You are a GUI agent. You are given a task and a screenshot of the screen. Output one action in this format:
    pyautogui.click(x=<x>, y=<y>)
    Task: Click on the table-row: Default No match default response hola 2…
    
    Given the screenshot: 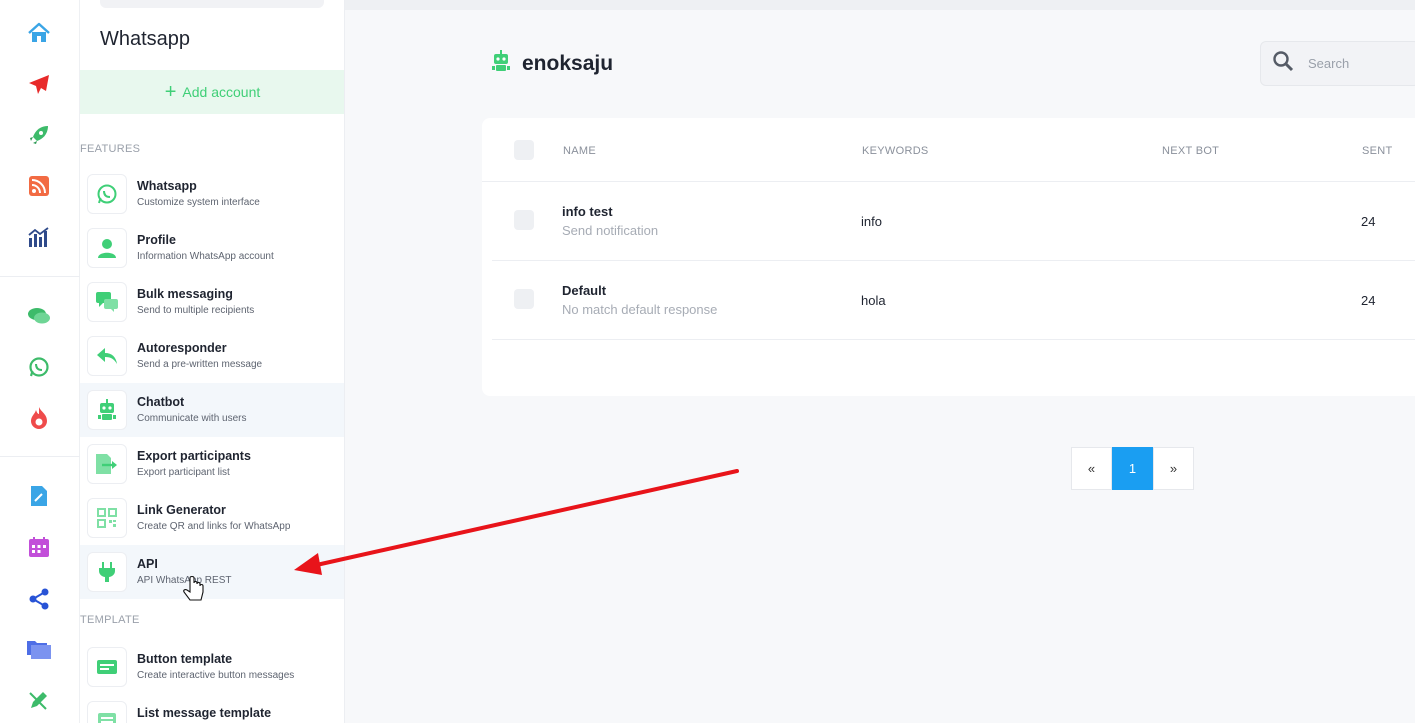 What is the action you would take?
    pyautogui.click(x=953, y=300)
    